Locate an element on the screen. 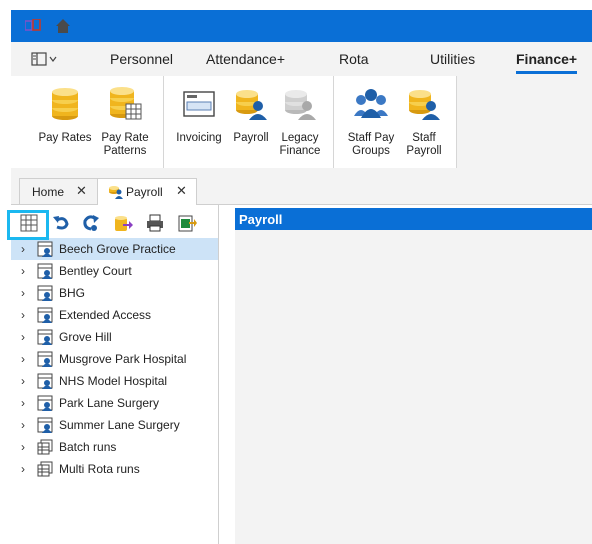  tree-item-label: Park Lane Surgery is located at coordinates (109, 403).